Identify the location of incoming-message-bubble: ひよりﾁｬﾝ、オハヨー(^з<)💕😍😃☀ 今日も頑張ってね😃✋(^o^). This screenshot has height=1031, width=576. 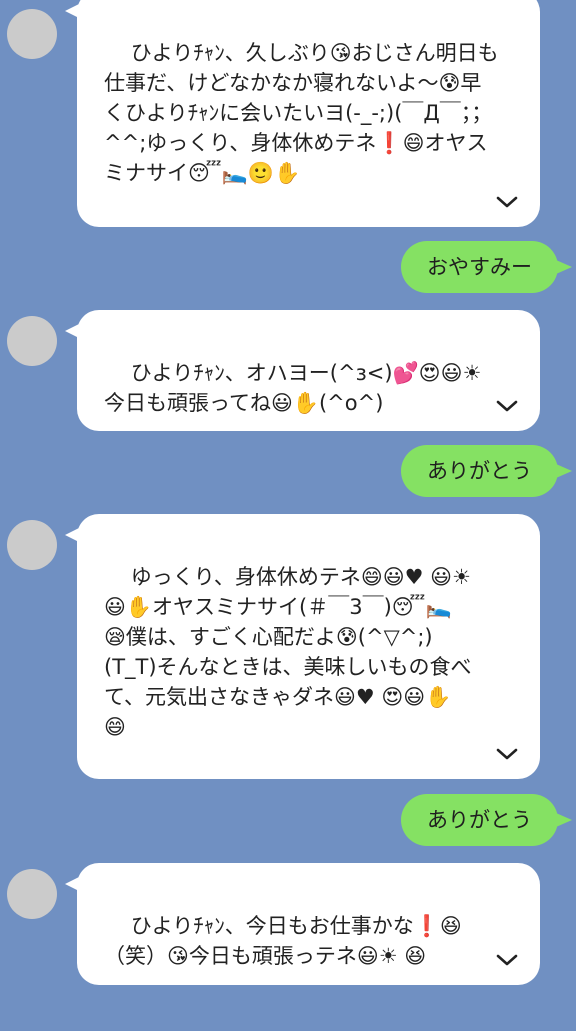
(302, 370).